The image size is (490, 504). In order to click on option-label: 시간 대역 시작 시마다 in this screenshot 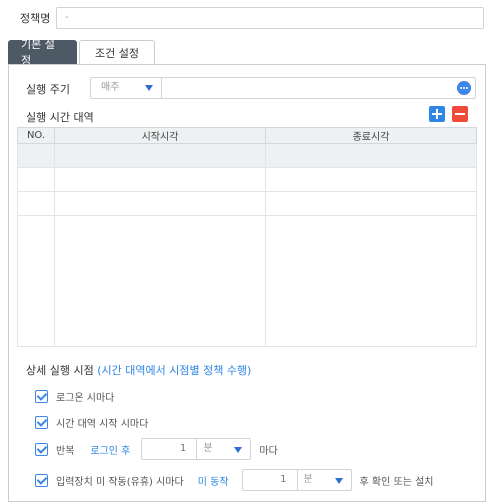, I will do `click(102, 424)`.